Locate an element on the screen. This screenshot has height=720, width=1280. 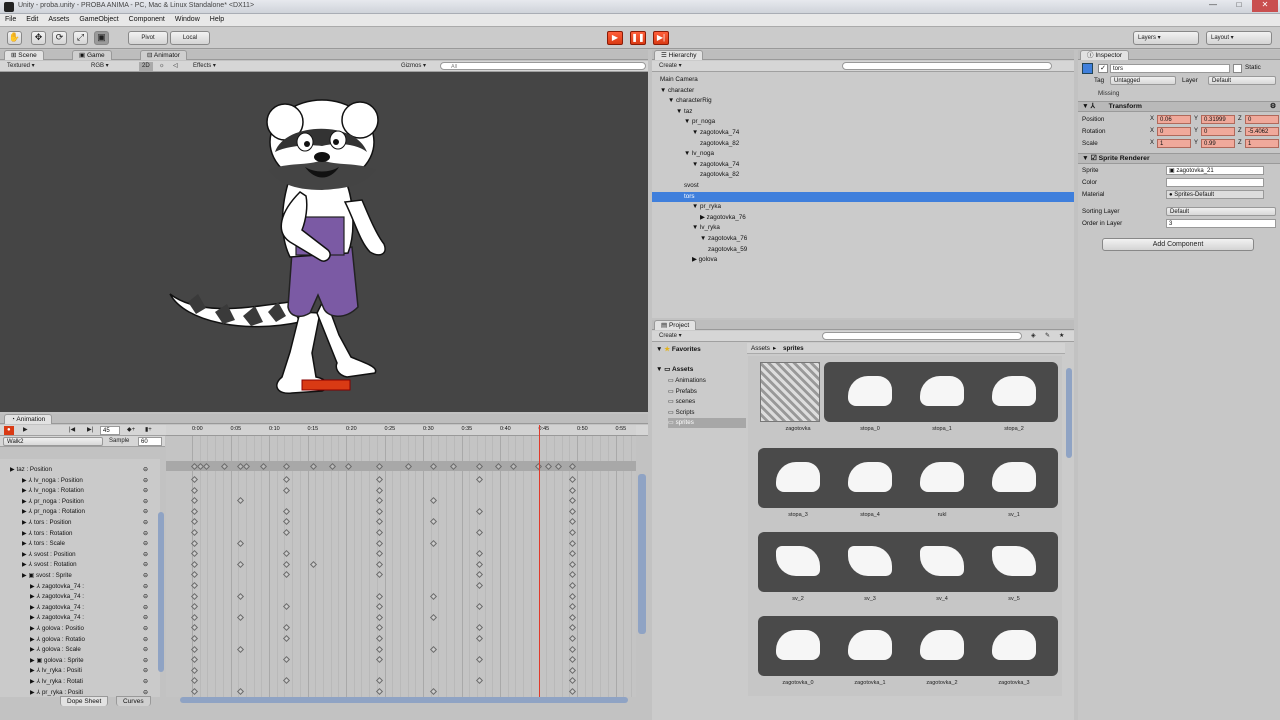
local-toggle: Local is located at coordinates (190, 38).